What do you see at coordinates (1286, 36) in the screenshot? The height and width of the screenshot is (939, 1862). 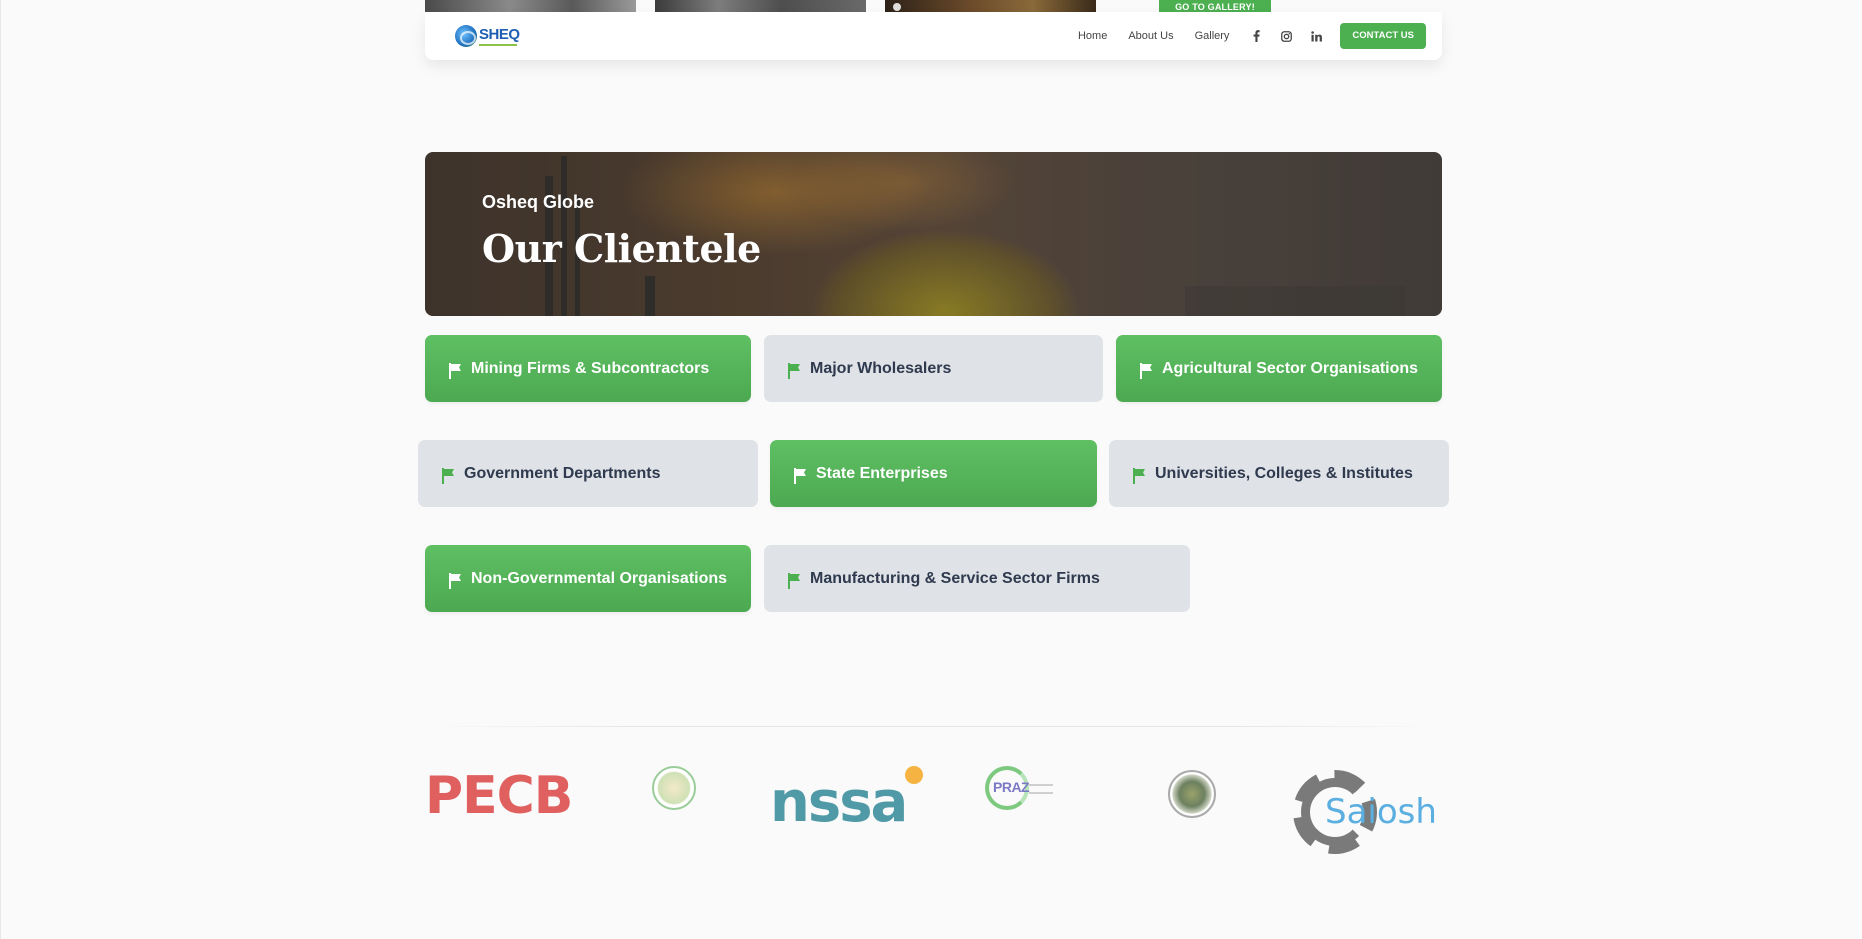 I see `instagram-icon` at bounding box center [1286, 36].